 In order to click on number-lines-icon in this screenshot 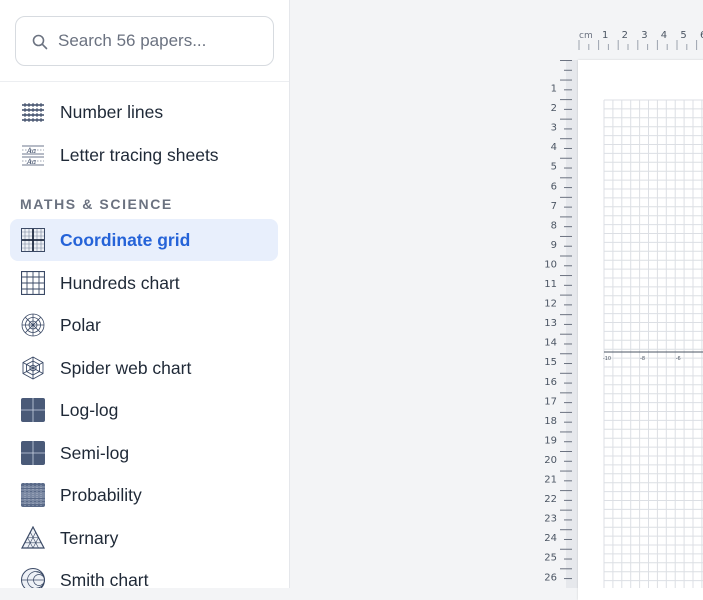, I will do `click(33, 112)`.